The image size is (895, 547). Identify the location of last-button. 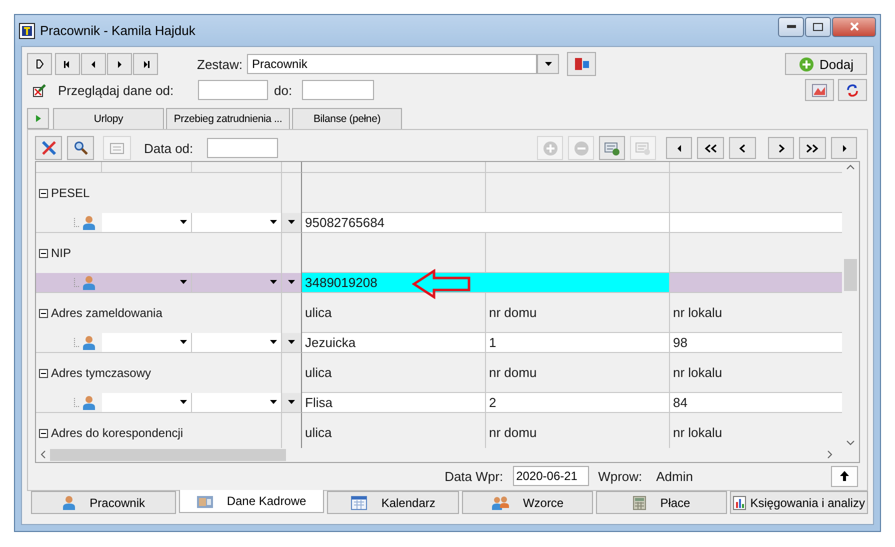
(145, 64).